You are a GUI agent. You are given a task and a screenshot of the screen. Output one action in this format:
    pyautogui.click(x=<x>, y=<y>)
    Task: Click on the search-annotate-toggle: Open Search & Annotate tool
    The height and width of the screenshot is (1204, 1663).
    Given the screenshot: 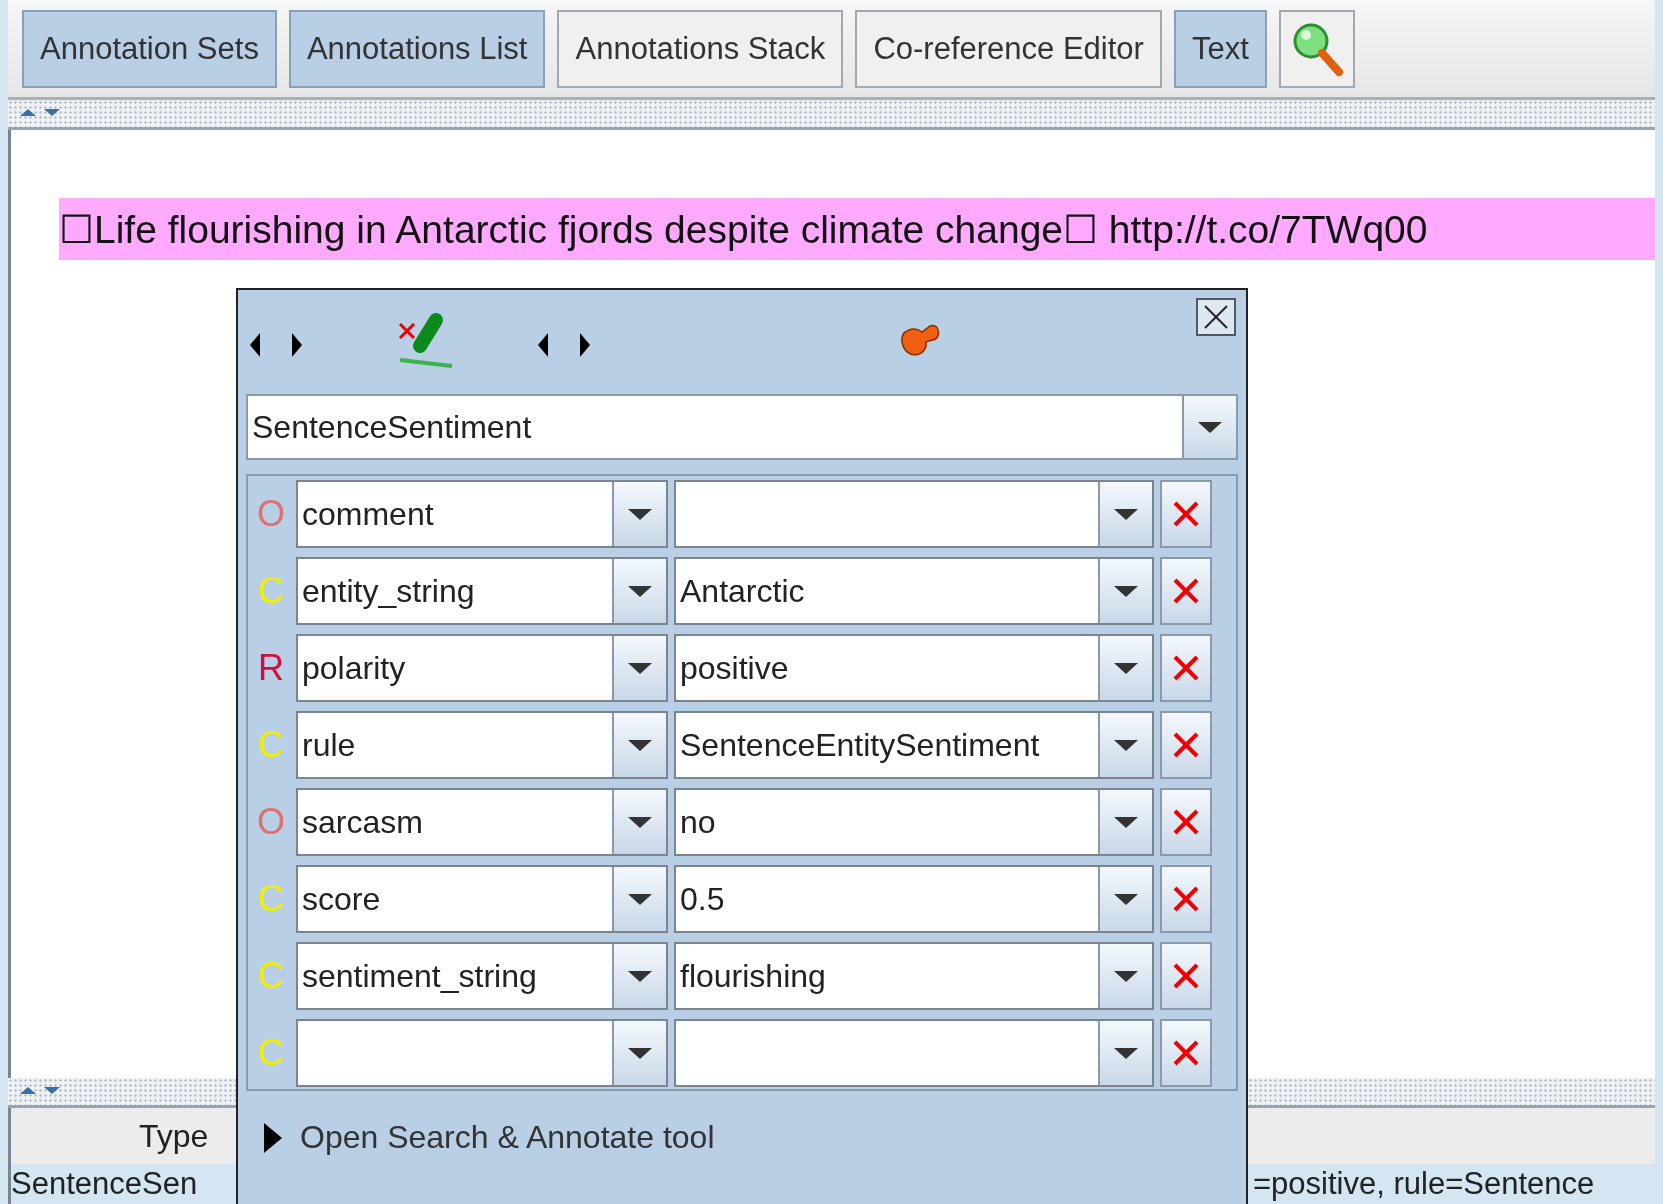 What is the action you would take?
    pyautogui.click(x=750, y=1137)
    